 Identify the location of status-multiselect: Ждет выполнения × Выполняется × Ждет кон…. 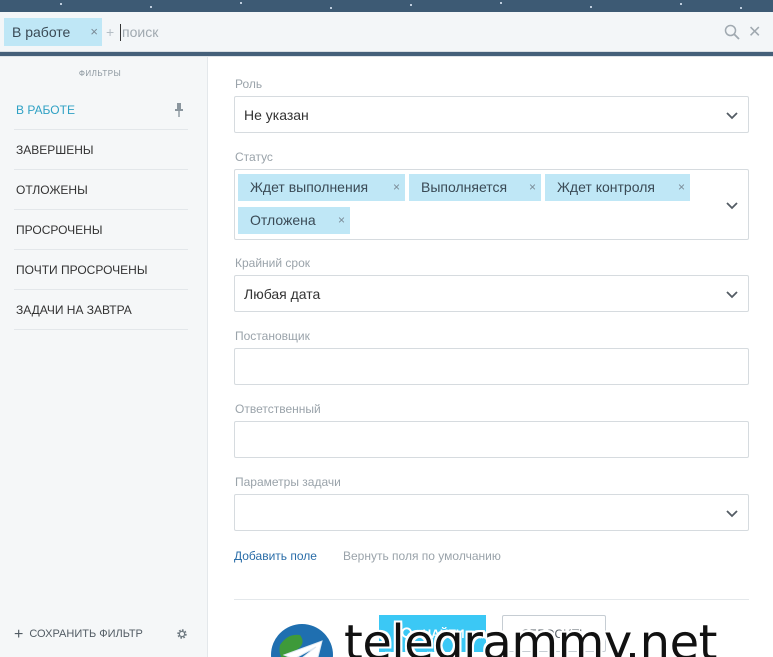
(491, 204).